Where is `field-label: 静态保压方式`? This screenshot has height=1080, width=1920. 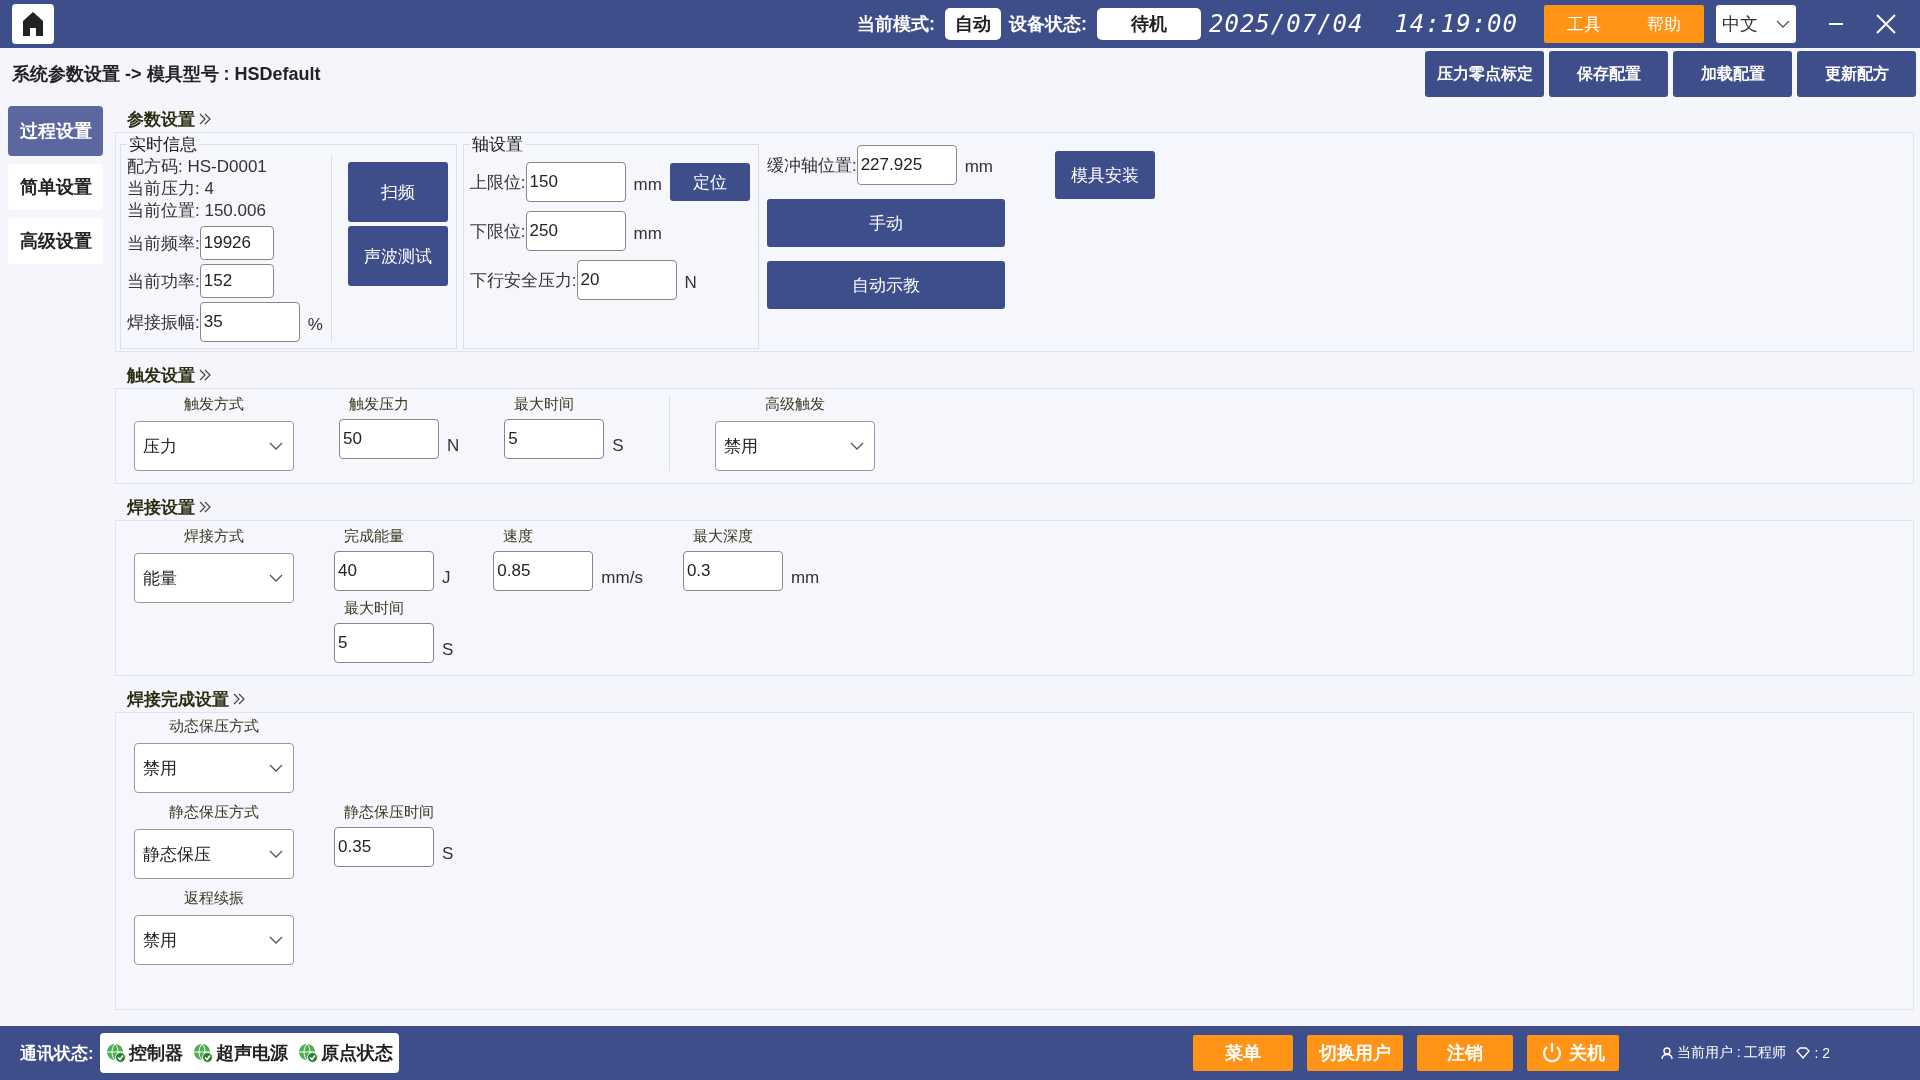 field-label: 静态保压方式 is located at coordinates (214, 812).